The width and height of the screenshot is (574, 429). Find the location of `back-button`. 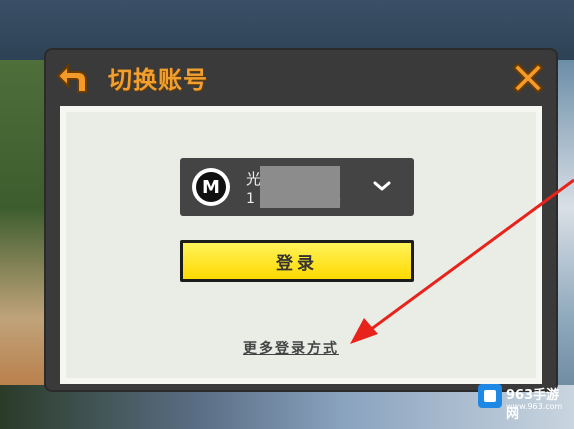

back-button is located at coordinates (72, 79).